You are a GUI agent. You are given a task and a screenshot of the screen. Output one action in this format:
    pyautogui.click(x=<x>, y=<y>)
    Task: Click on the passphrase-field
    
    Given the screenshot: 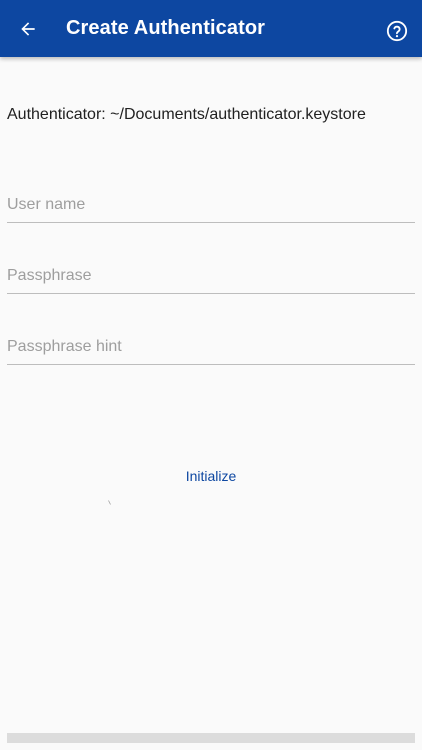 What is the action you would take?
    pyautogui.click(x=211, y=276)
    